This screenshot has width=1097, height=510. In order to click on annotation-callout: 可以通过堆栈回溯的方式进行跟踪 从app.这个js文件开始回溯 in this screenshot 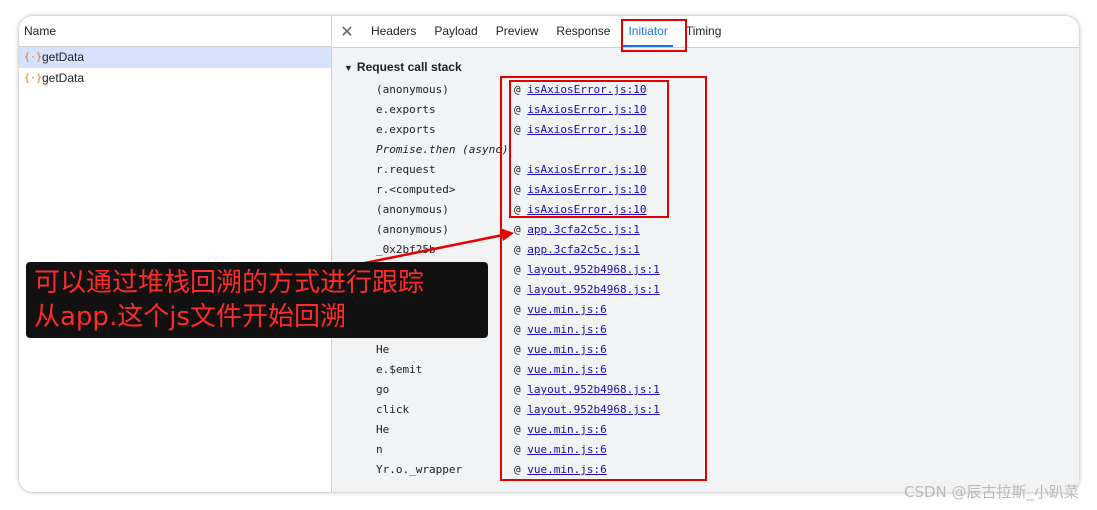, I will do `click(257, 300)`.